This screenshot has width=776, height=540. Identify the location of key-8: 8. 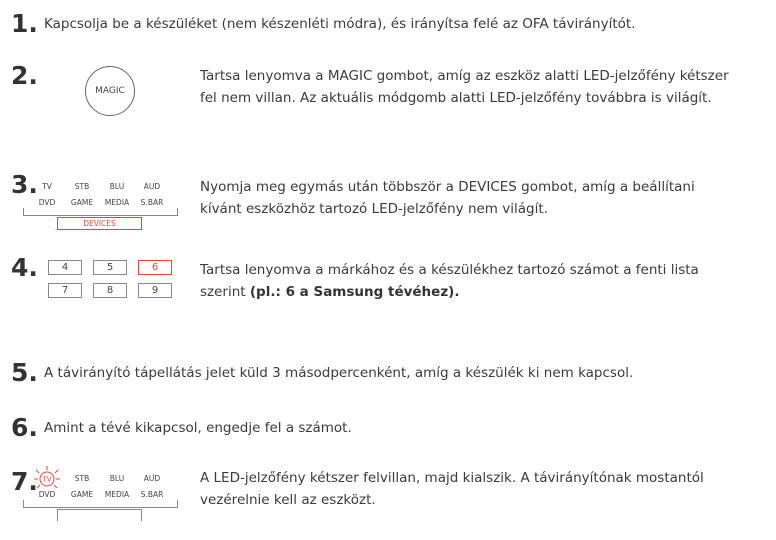
(110, 290).